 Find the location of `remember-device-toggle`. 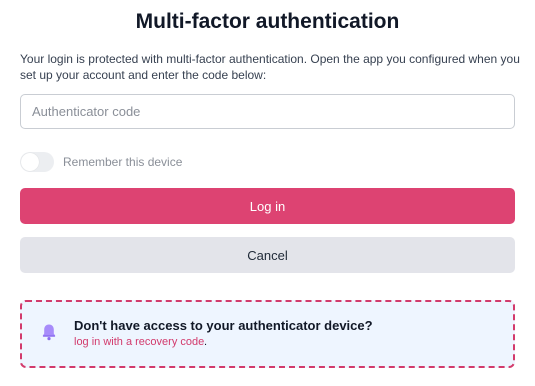

remember-device-toggle is located at coordinates (37, 162).